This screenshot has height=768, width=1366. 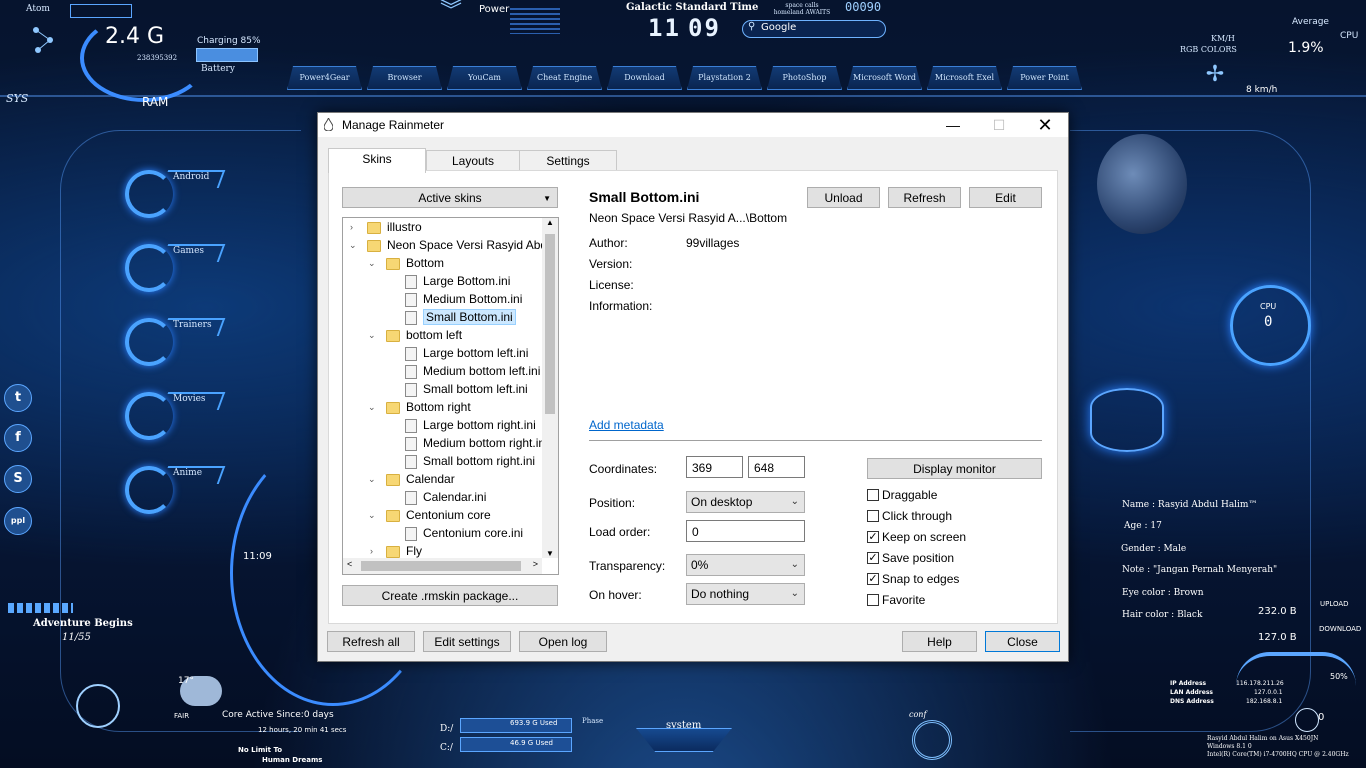 What do you see at coordinates (714, 467) in the screenshot?
I see `coord-x-input: 369` at bounding box center [714, 467].